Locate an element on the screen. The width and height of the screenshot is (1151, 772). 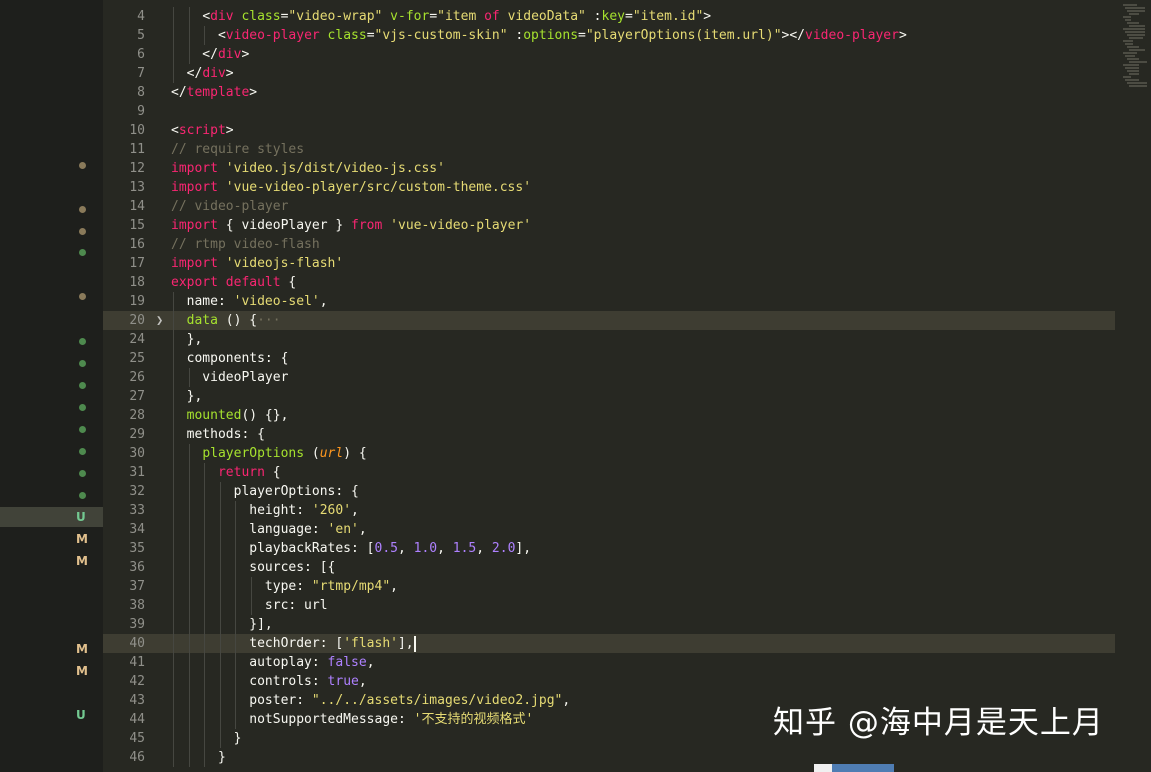
code-line: 6 </div> is located at coordinates (609, 54).